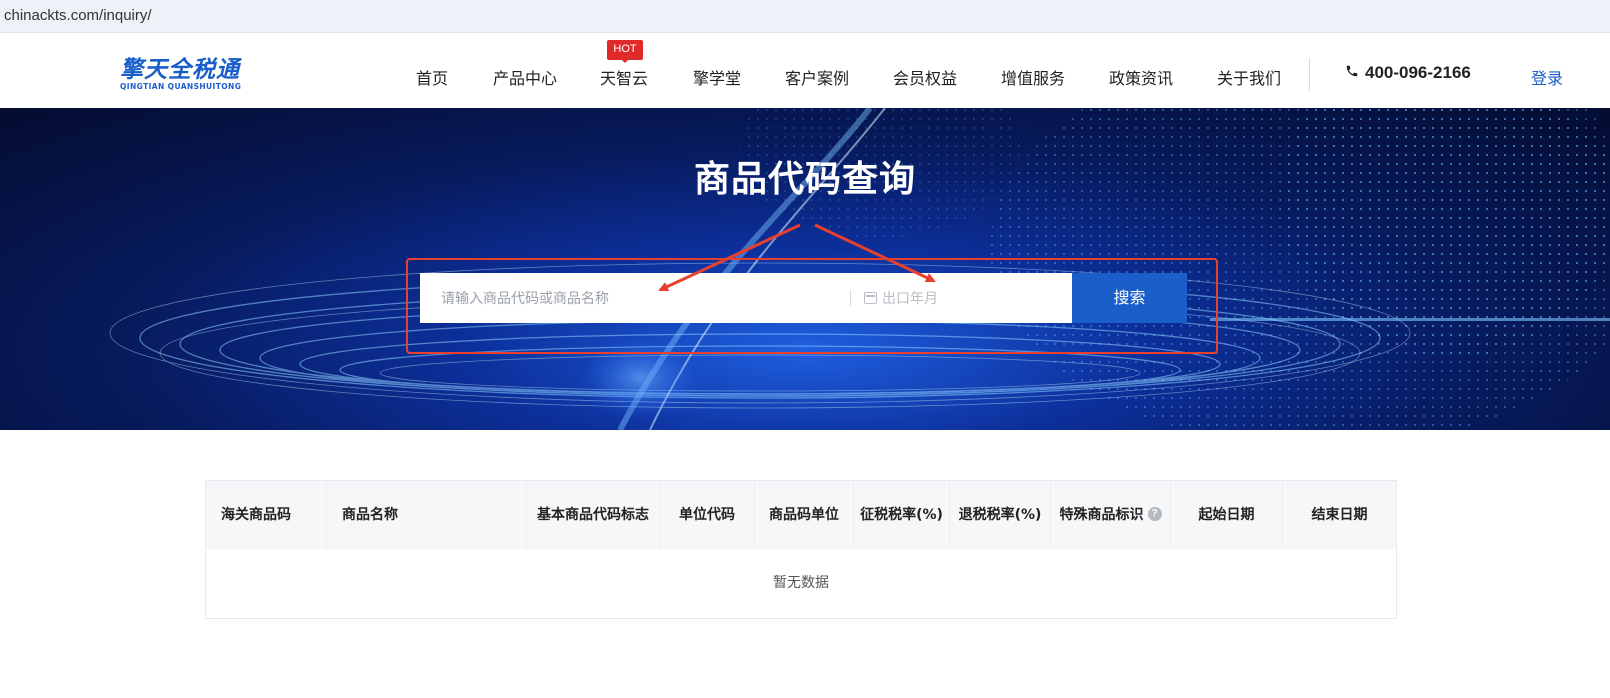  I want to click on column-header-special-mark: 特殊商品标识?, so click(1111, 515).